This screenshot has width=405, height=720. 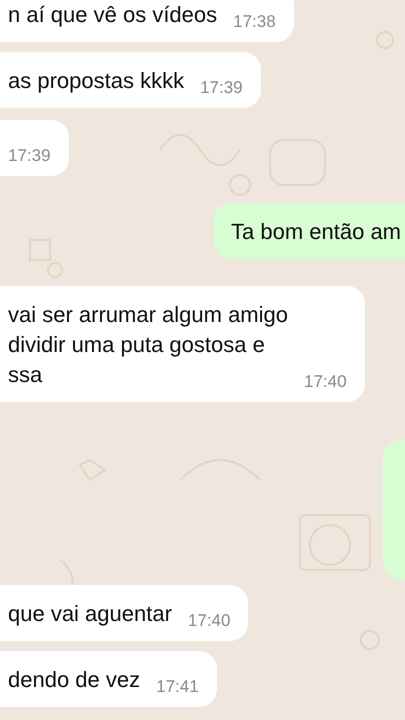 I want to click on message-time: 17:38, so click(x=254, y=22).